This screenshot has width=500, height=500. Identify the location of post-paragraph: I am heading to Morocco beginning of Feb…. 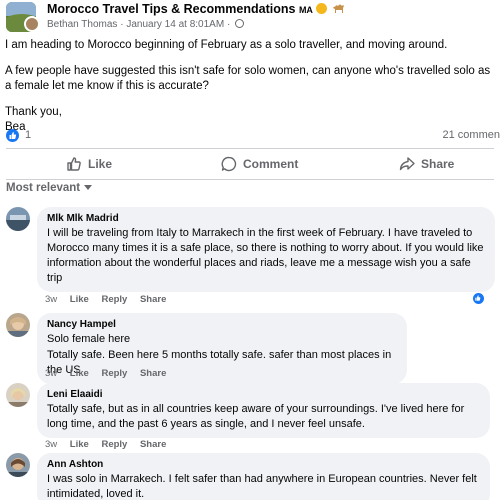
(226, 45).